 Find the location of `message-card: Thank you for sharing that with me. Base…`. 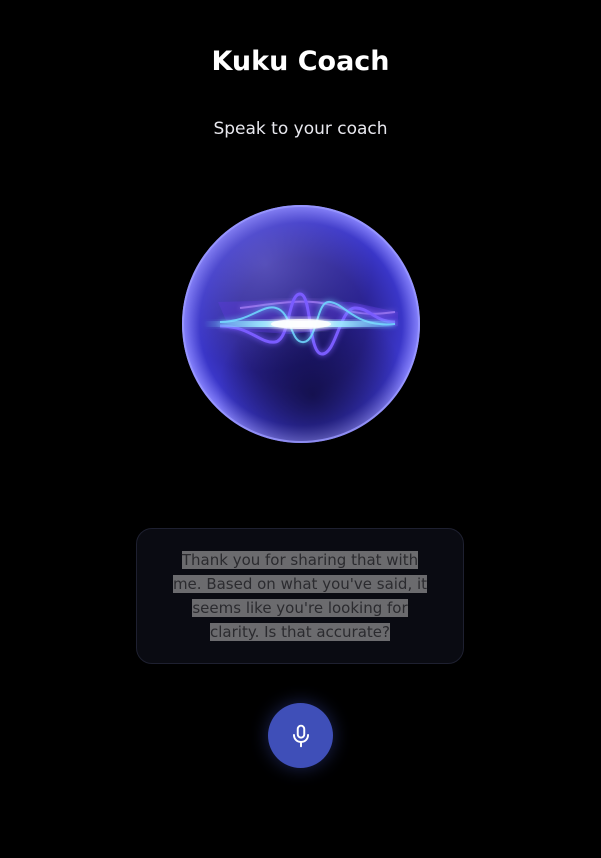

message-card: Thank you for sharing that with me. Base… is located at coordinates (300, 596).